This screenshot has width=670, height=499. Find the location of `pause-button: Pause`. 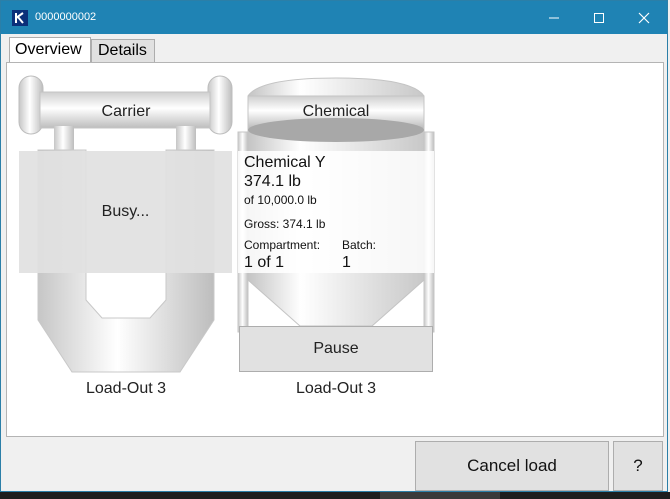

pause-button: Pause is located at coordinates (336, 349).